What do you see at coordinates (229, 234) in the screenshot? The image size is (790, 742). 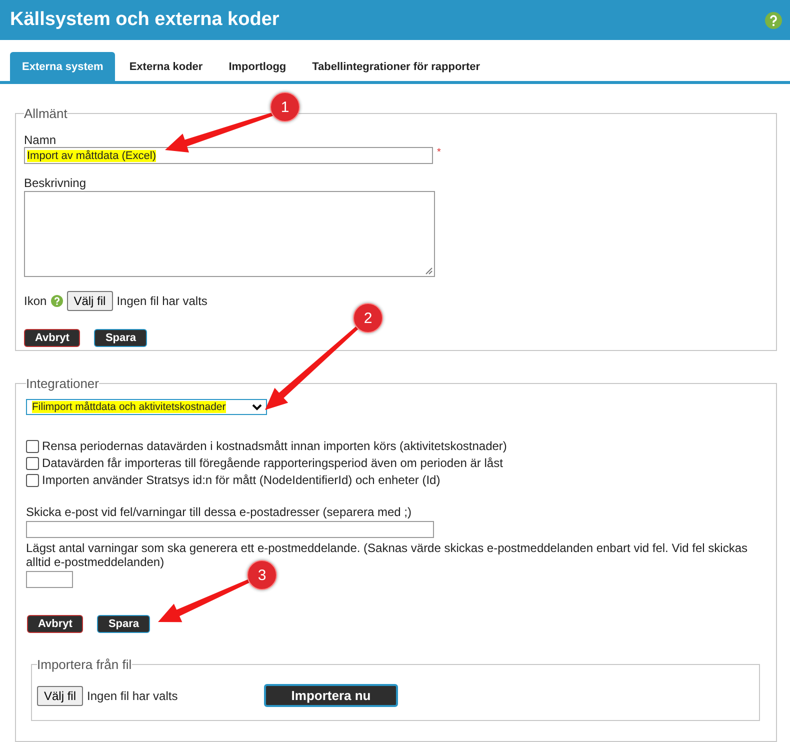 I see `description-field` at bounding box center [229, 234].